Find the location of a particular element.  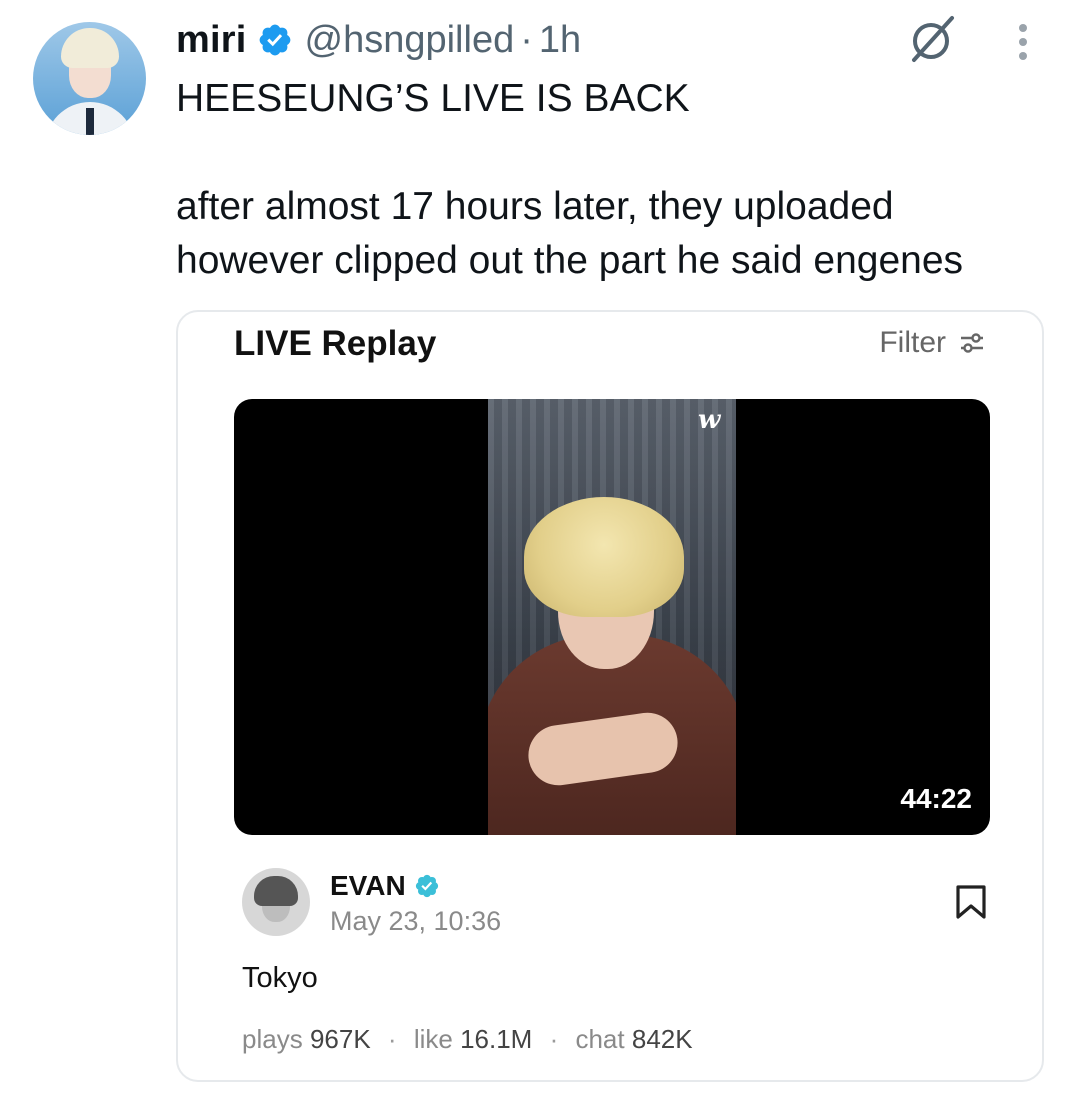

chat-count: 842K is located at coordinates (662, 1039).